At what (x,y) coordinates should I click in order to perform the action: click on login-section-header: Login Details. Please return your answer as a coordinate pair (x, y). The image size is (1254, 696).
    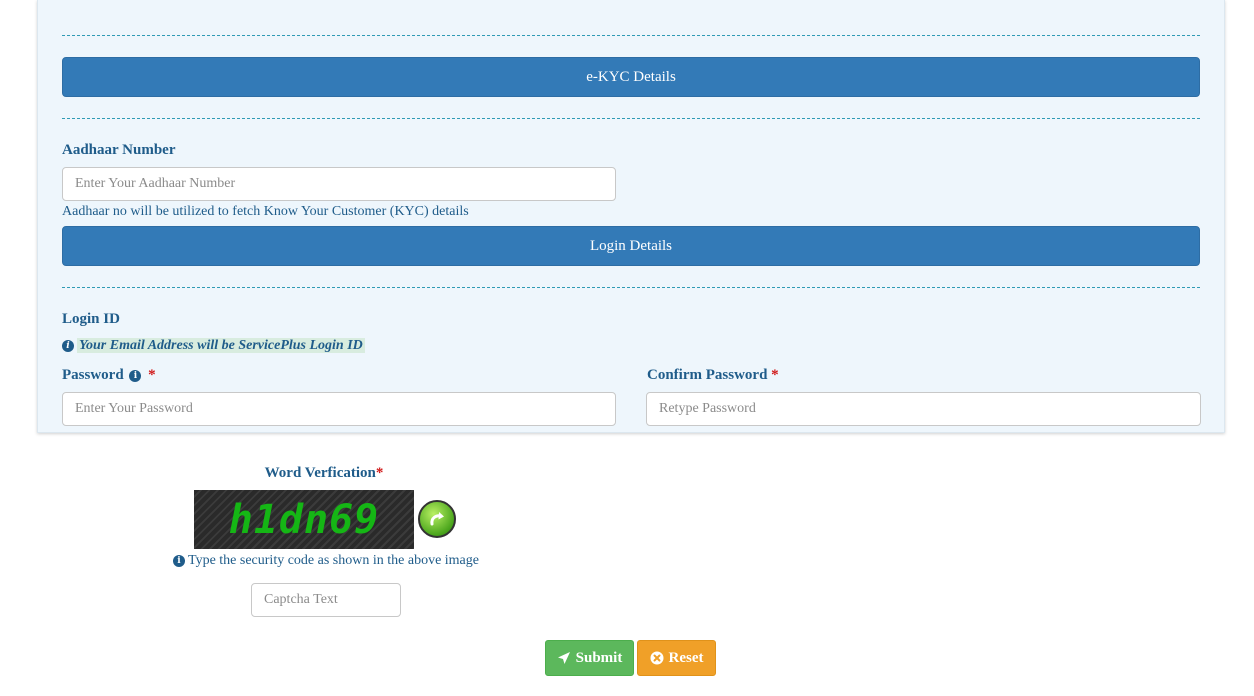
    Looking at the image, I should click on (631, 246).